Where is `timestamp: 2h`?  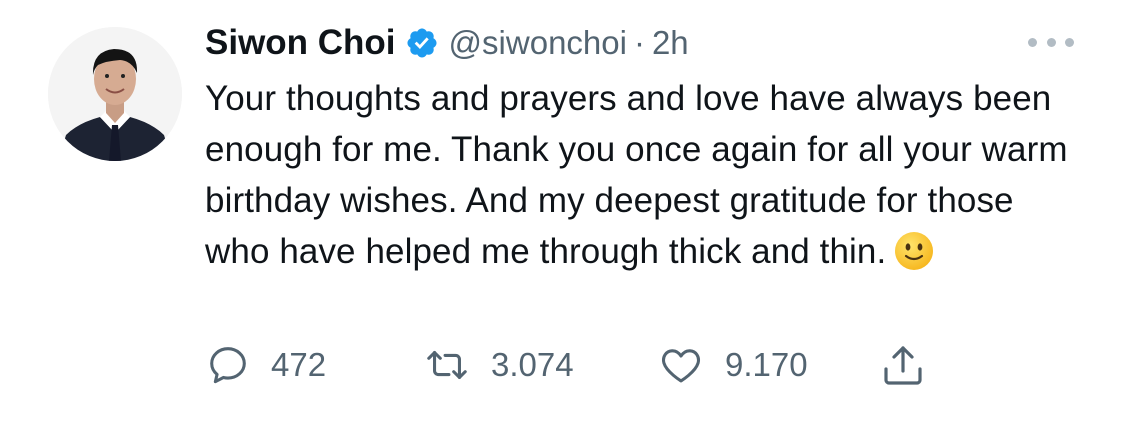 timestamp: 2h is located at coordinates (670, 43).